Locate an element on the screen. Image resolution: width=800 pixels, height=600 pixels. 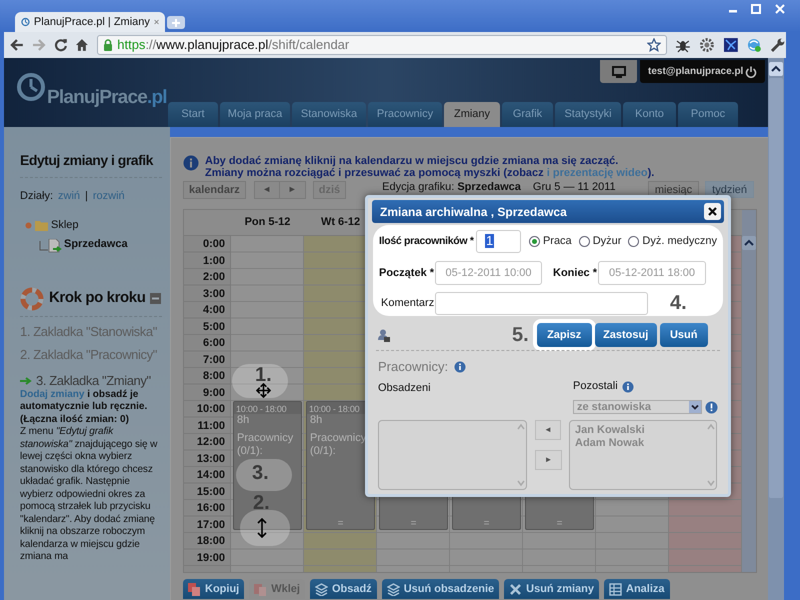
next-button: ► is located at coordinates (293, 190).